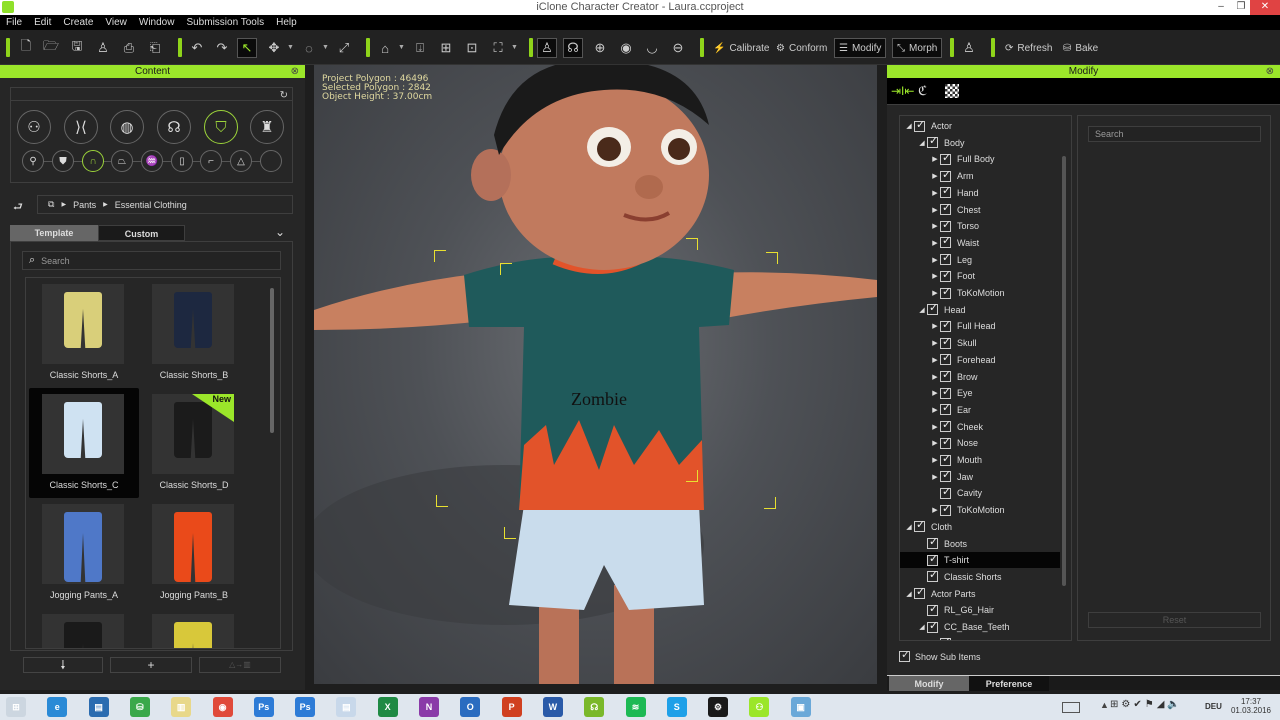  Describe the element at coordinates (194, 443) in the screenshot. I see `content-item: New Classic Shorts_D` at that location.